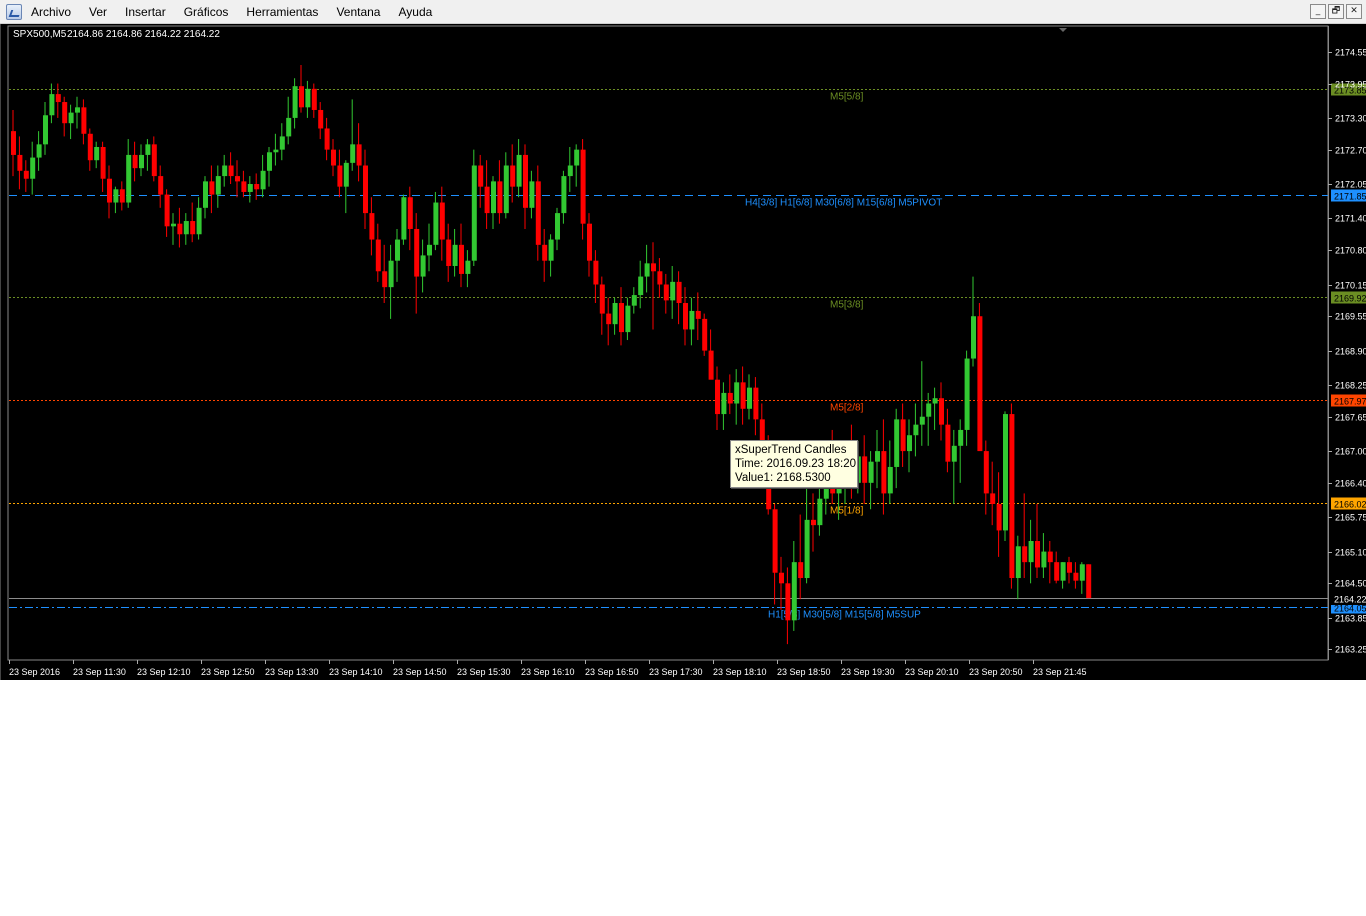 The width and height of the screenshot is (1366, 916). Describe the element at coordinates (1350, 197) in the screenshot. I see `level-price-tag-text: 2171.85` at that location.